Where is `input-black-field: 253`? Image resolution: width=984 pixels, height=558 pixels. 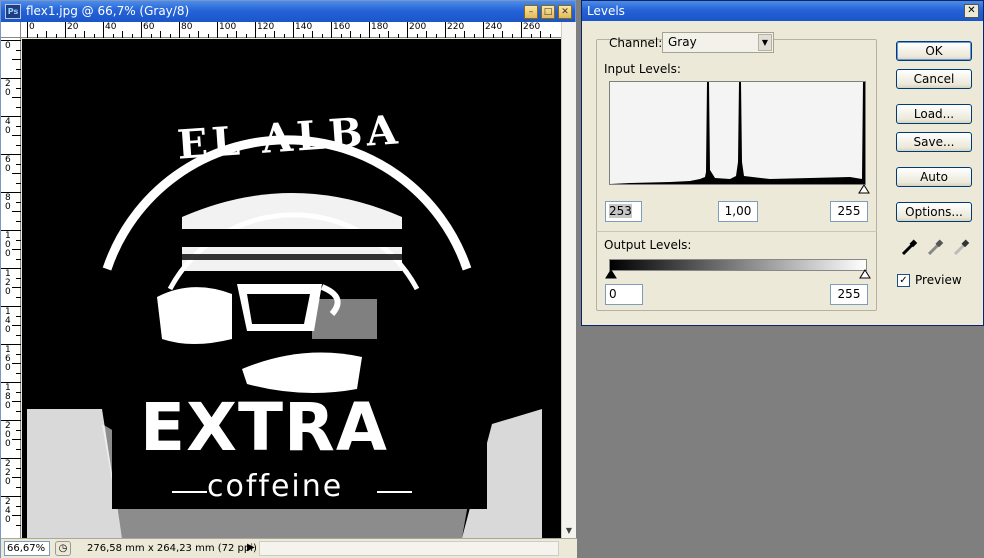 input-black-field: 253 is located at coordinates (623, 211).